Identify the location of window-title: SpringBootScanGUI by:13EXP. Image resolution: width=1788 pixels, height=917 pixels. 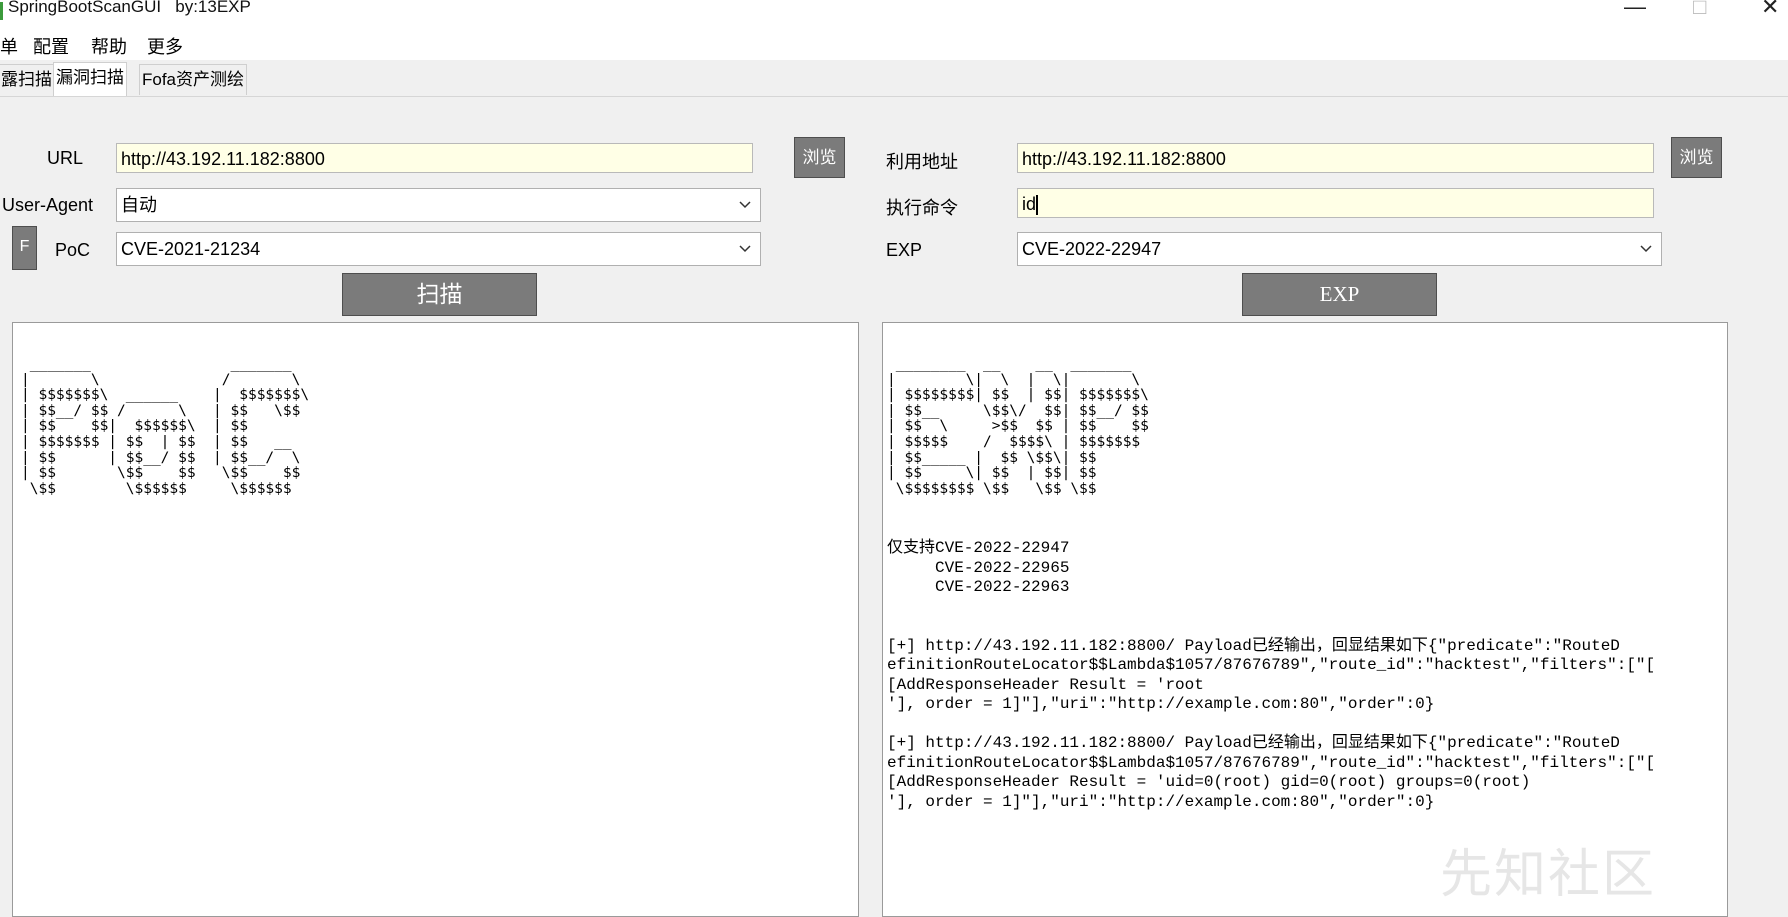
(129, 8).